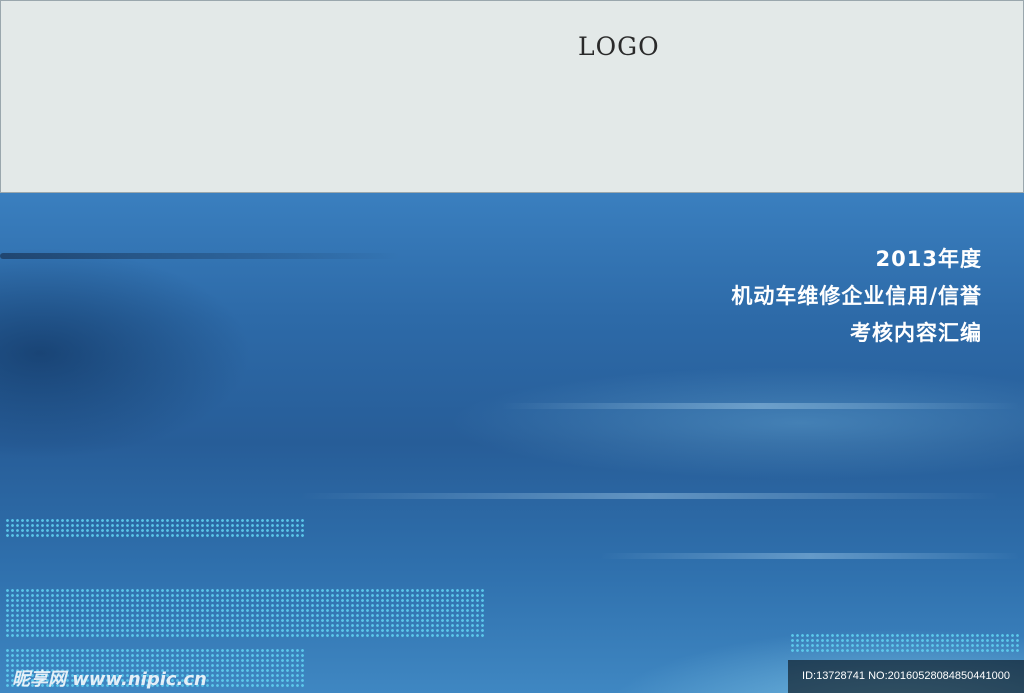 This screenshot has width=1024, height=693. Describe the element at coordinates (916, 333) in the screenshot. I see `cover-title-sub: 考核内容汇编` at that location.